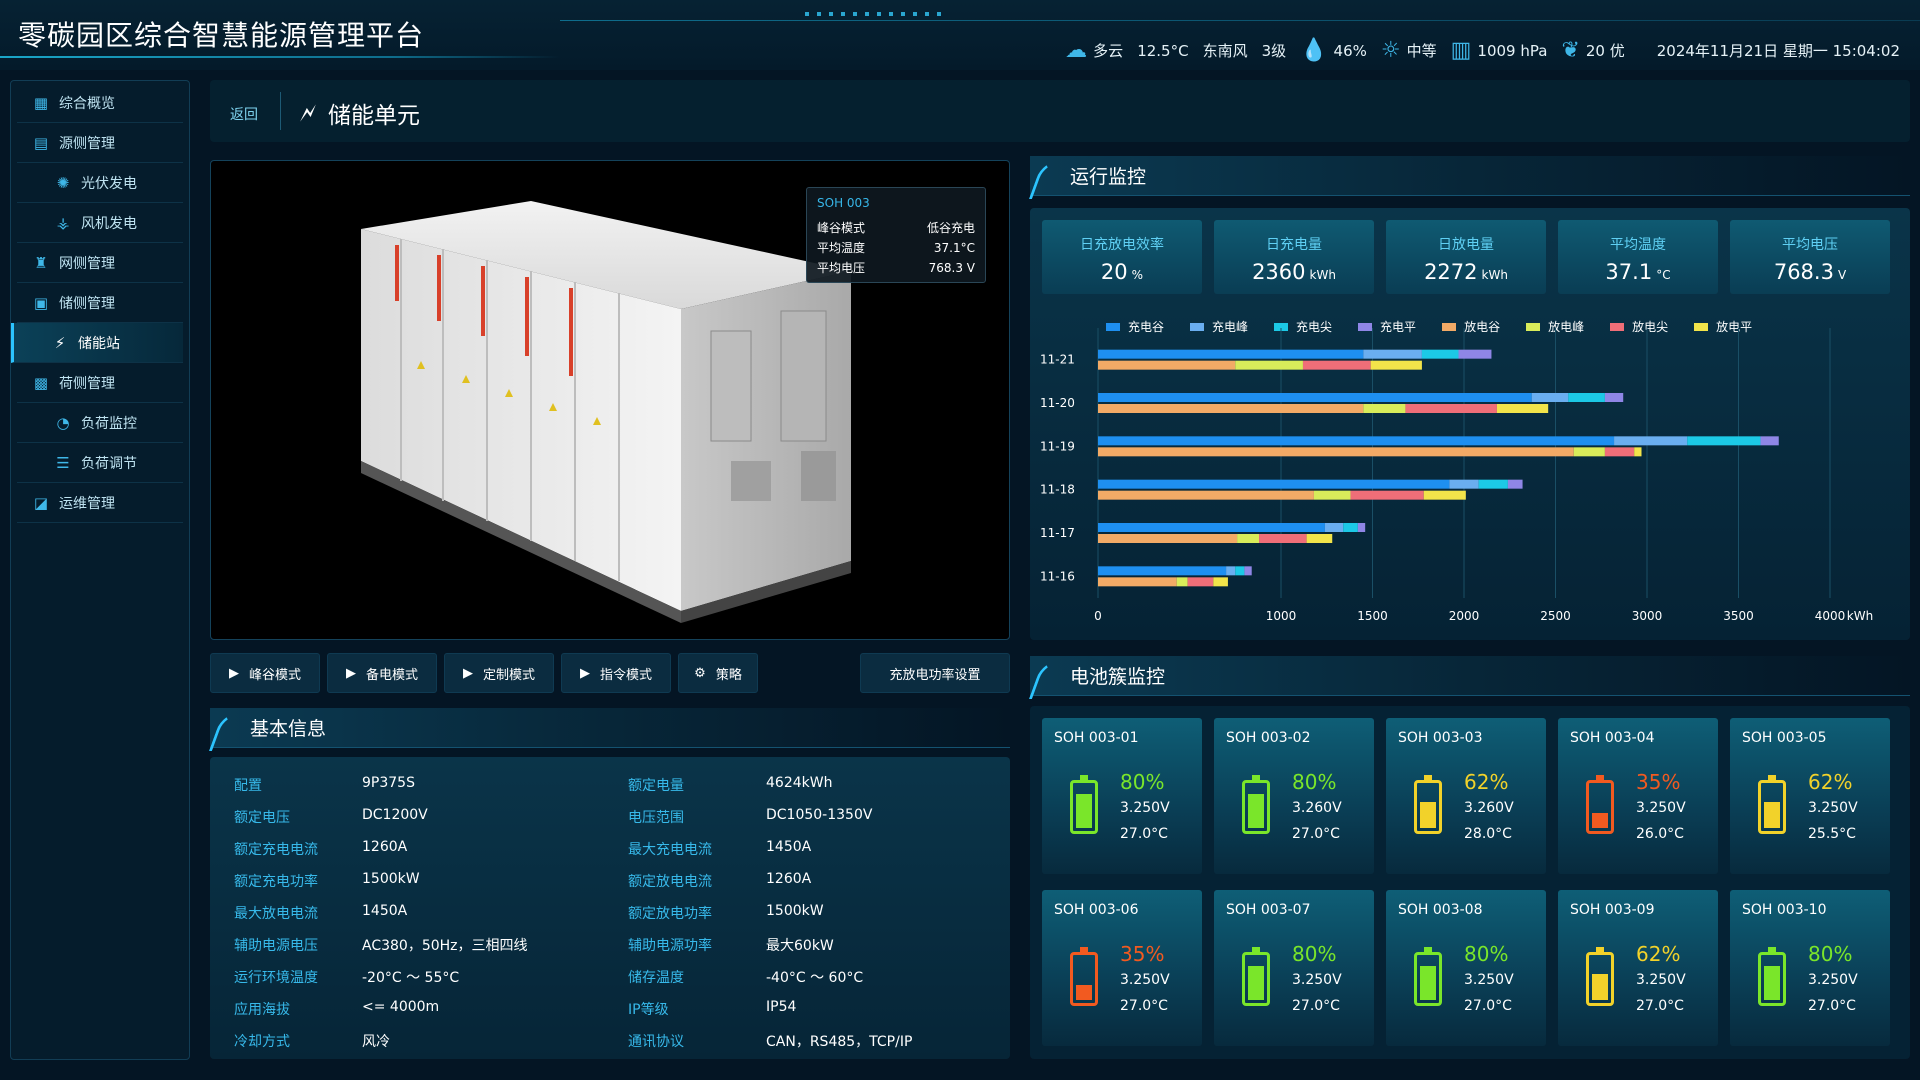 The height and width of the screenshot is (1080, 1920). Describe the element at coordinates (1638, 796) in the screenshot. I see `battery-cluster-card: SOH 003-04 35% 3.250V 26.0°C` at that location.